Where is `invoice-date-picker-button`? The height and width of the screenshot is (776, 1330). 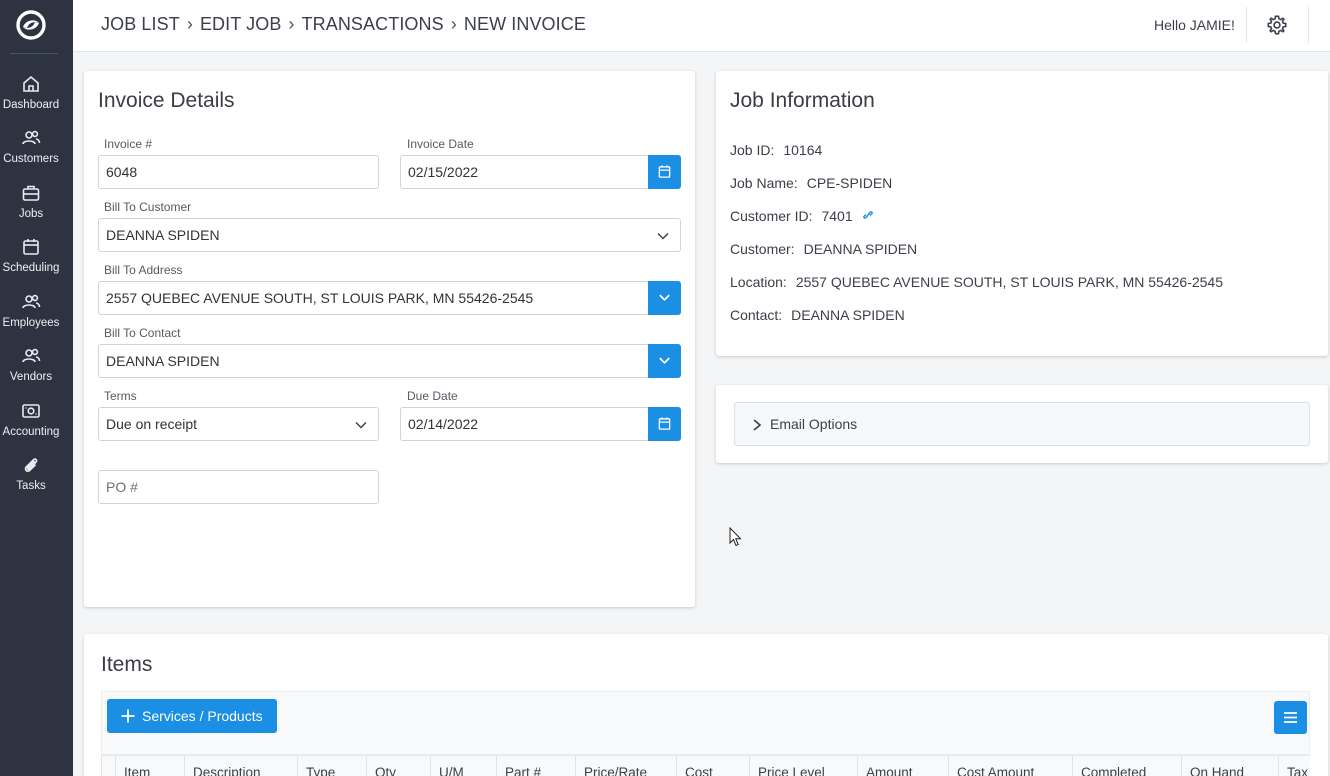
invoice-date-picker-button is located at coordinates (664, 172).